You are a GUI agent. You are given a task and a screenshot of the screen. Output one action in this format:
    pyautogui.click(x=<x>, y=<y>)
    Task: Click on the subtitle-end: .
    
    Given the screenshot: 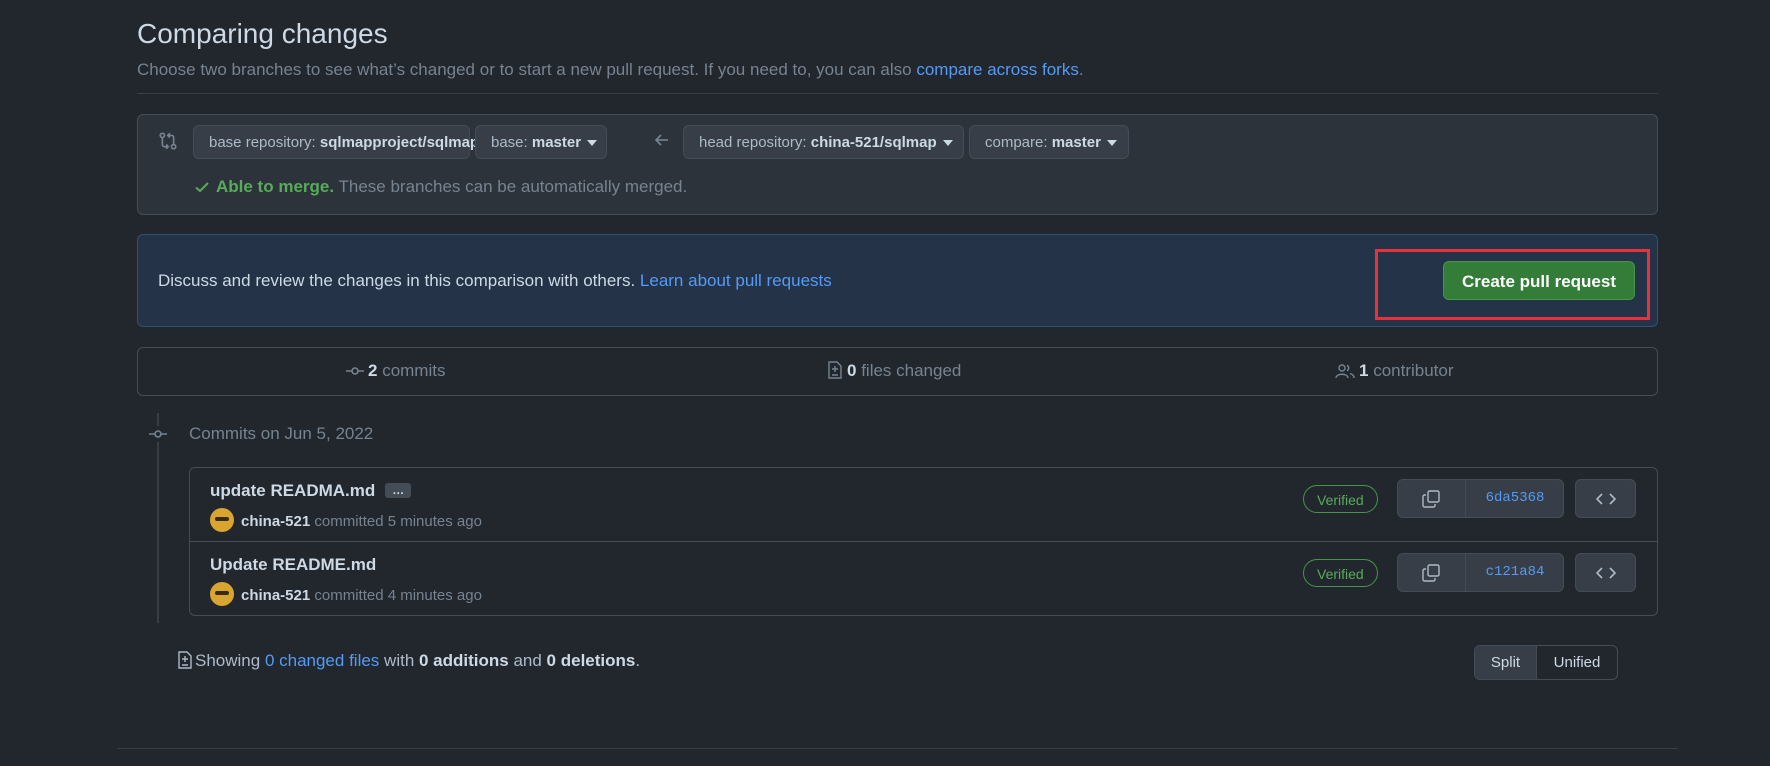 What is the action you would take?
    pyautogui.click(x=1081, y=69)
    